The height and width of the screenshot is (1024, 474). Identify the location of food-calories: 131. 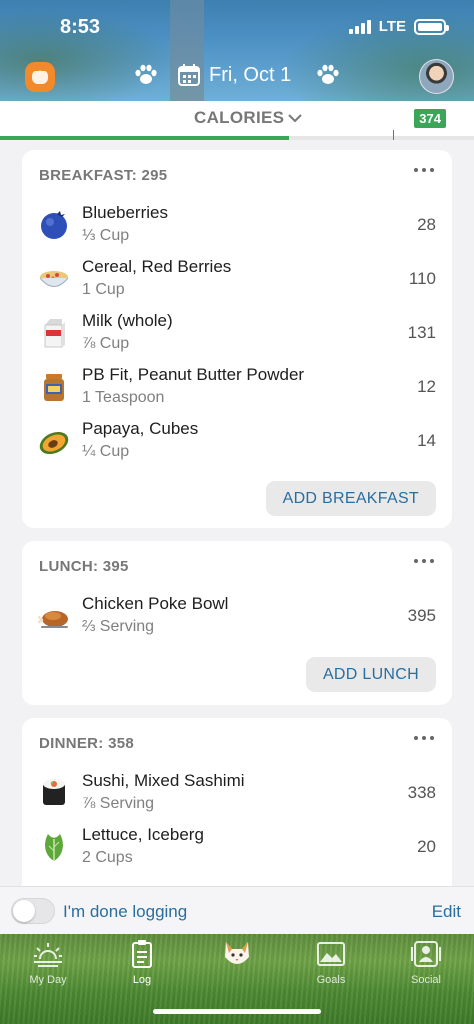
(421, 332).